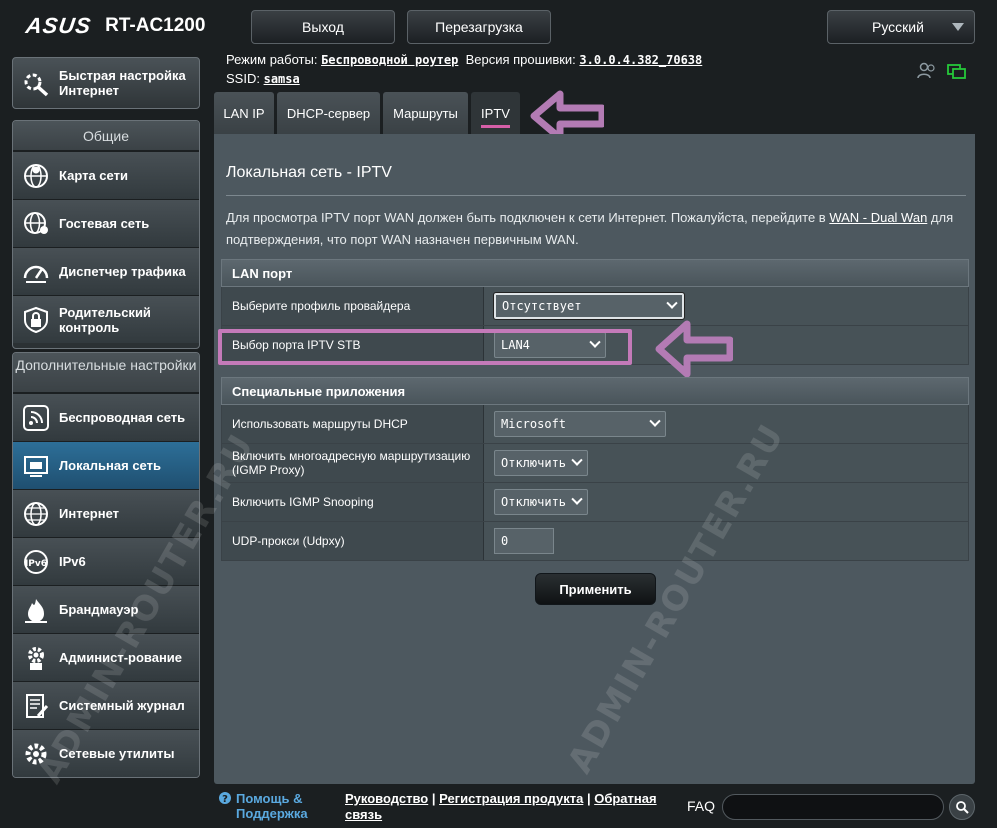 The image size is (997, 828). I want to click on asus-logo: ASUS, so click(58, 25).